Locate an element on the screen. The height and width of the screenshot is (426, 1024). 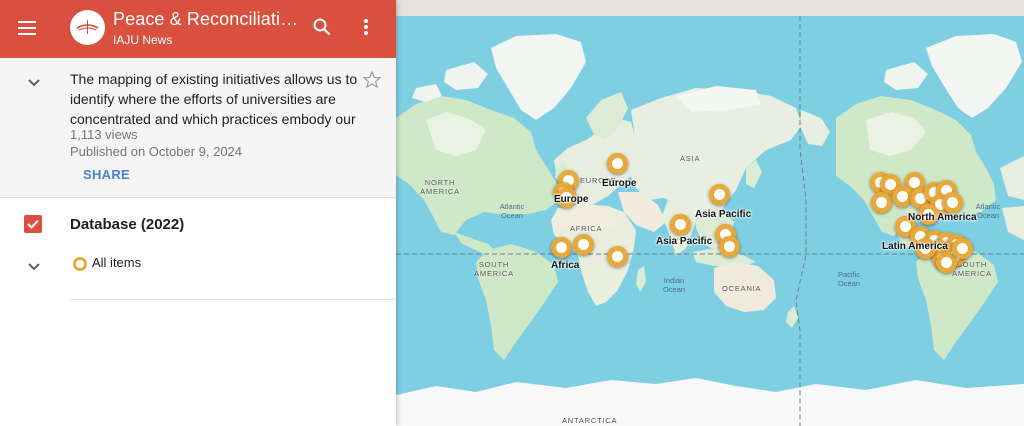
share-button: SHARE is located at coordinates (106, 174).